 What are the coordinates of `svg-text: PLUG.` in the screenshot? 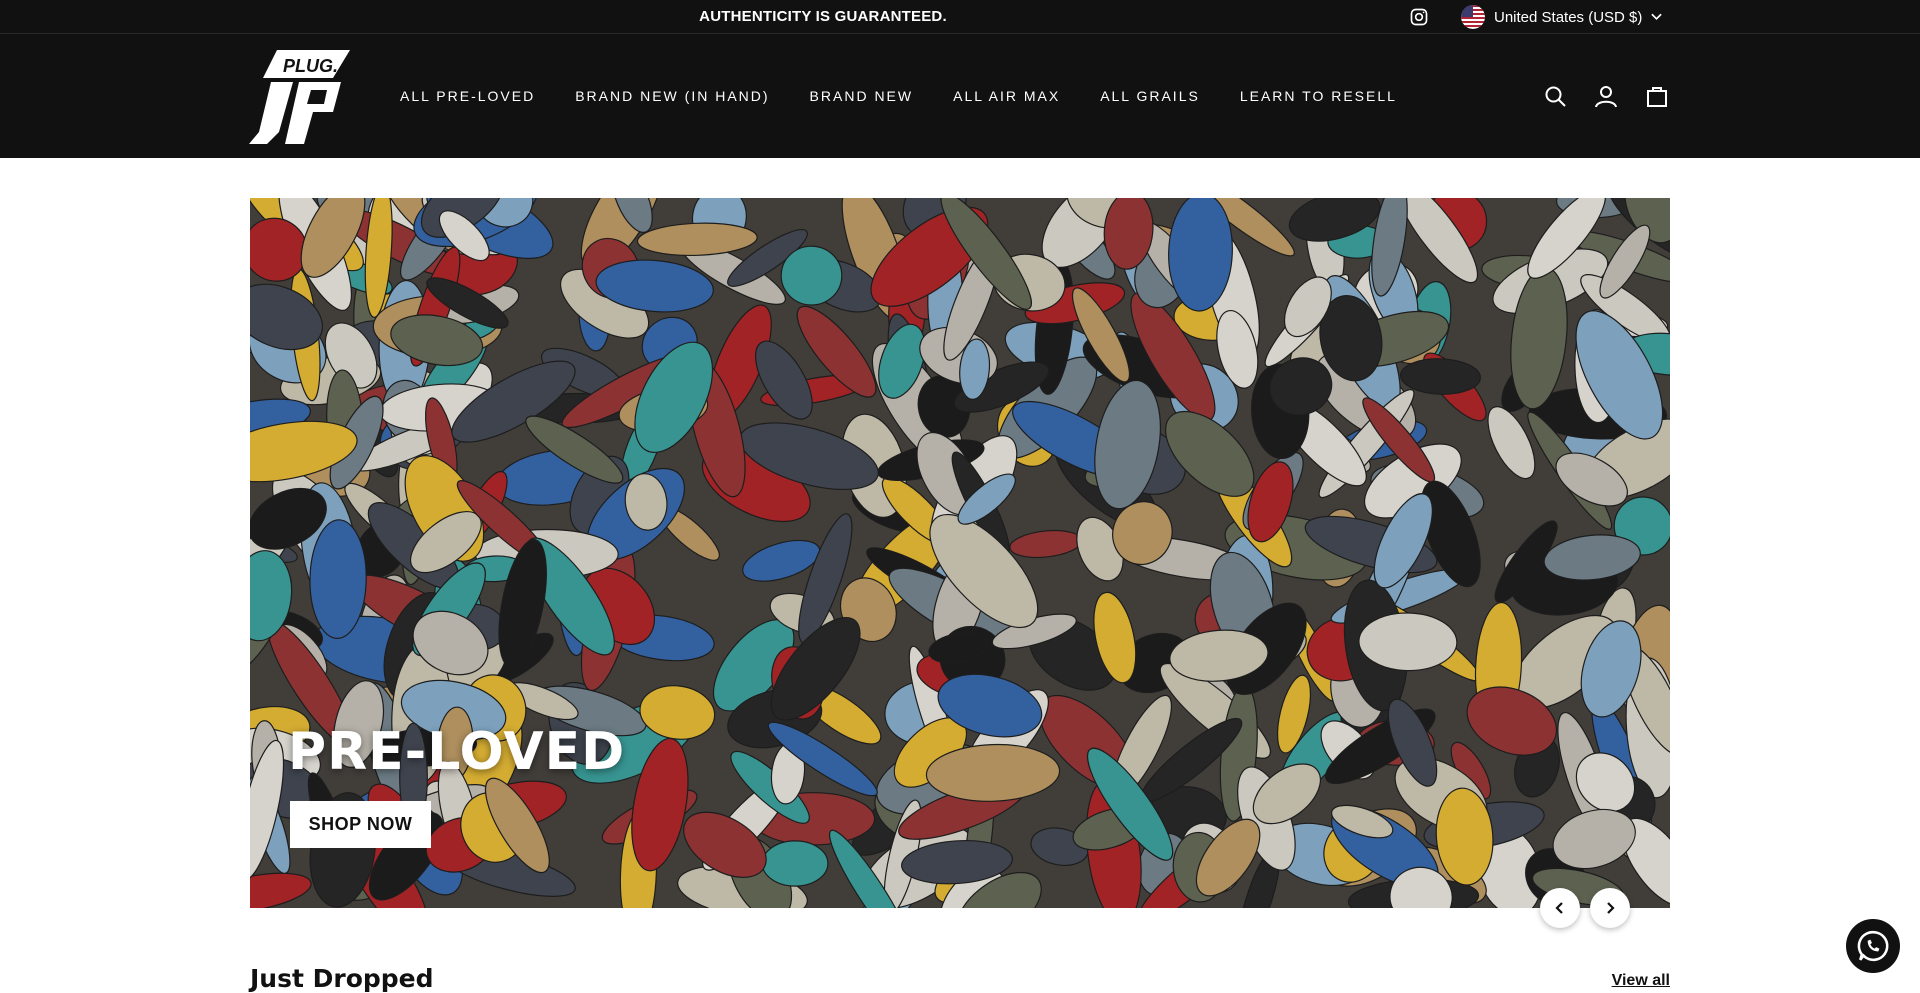 It's located at (310, 66).